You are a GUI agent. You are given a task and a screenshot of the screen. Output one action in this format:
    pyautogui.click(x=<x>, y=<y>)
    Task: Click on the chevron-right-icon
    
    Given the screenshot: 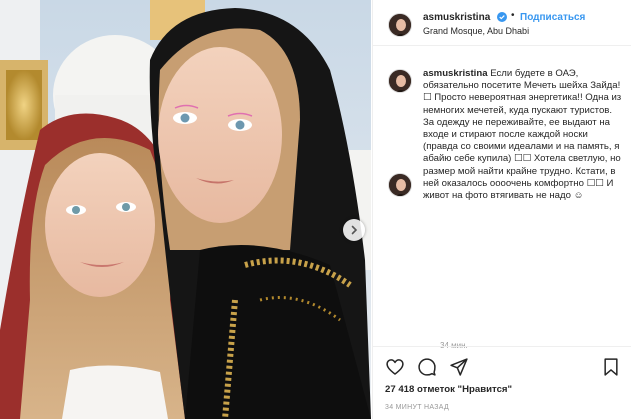 What is the action you would take?
    pyautogui.click(x=354, y=230)
    